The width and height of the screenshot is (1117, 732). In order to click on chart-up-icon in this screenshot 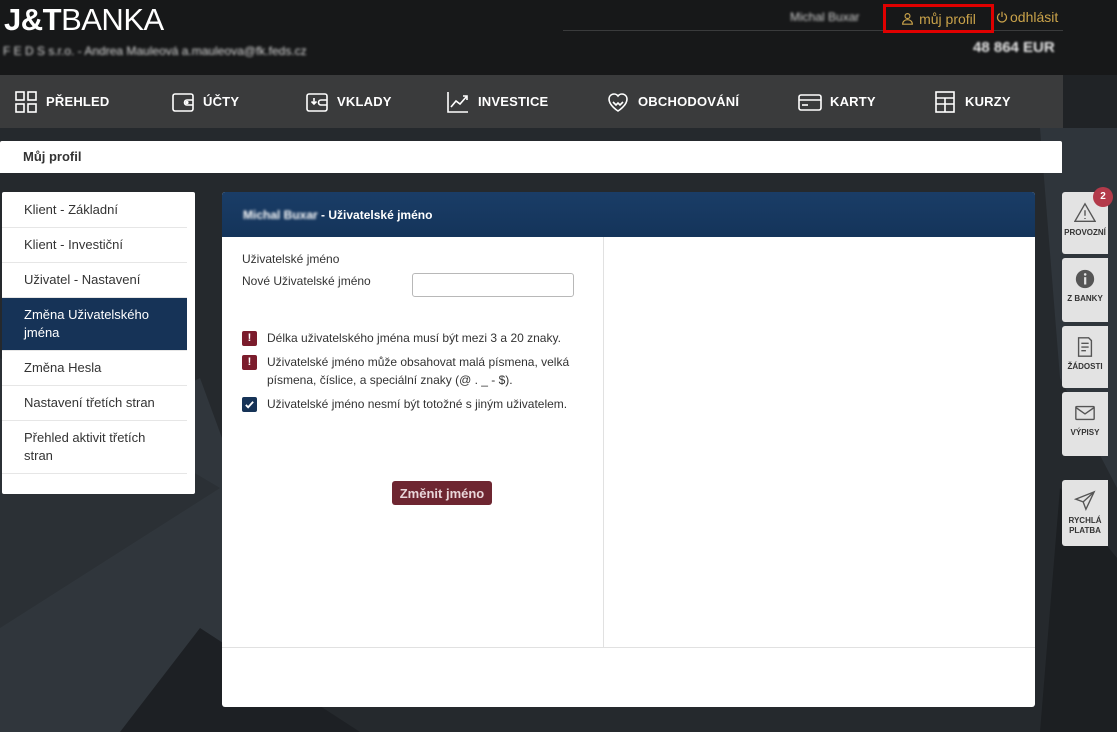, I will do `click(457, 102)`.